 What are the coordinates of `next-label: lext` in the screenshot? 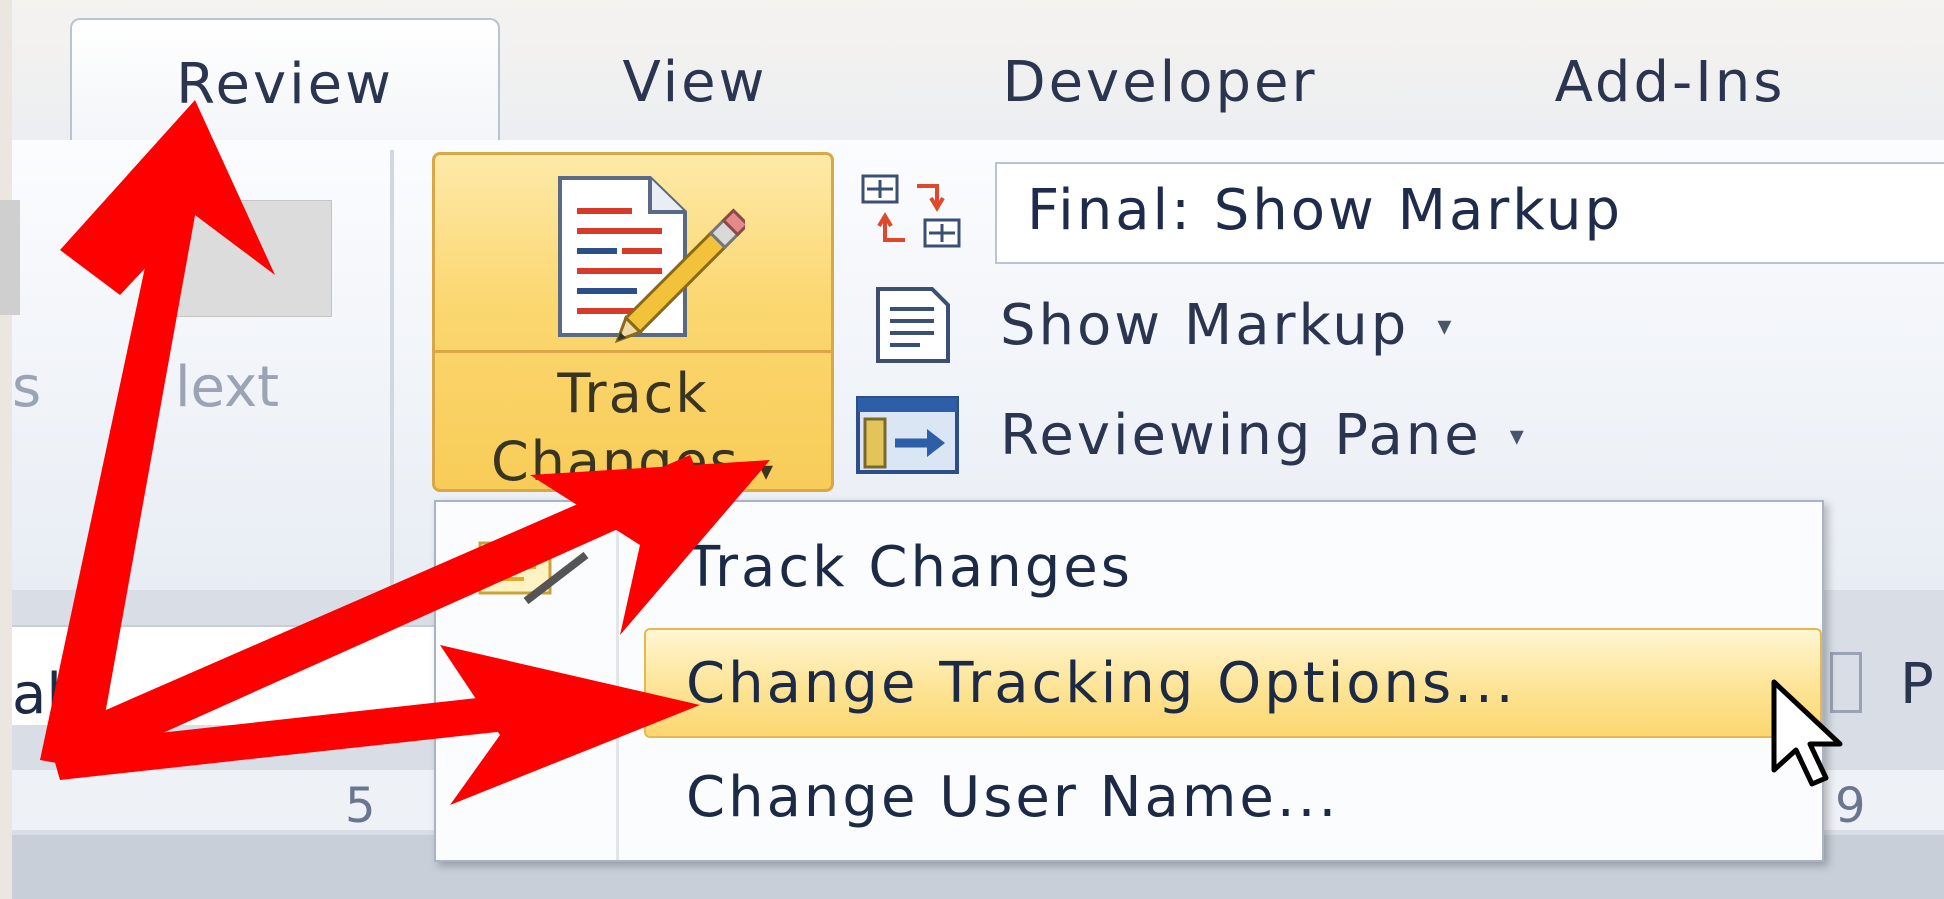 It's located at (227, 387).